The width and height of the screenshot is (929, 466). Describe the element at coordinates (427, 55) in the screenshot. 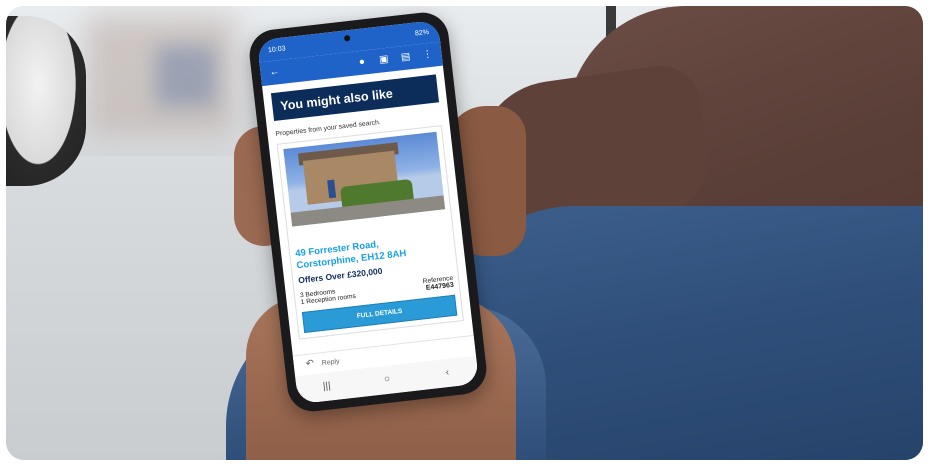

I see `more-icon: ⋮` at that location.